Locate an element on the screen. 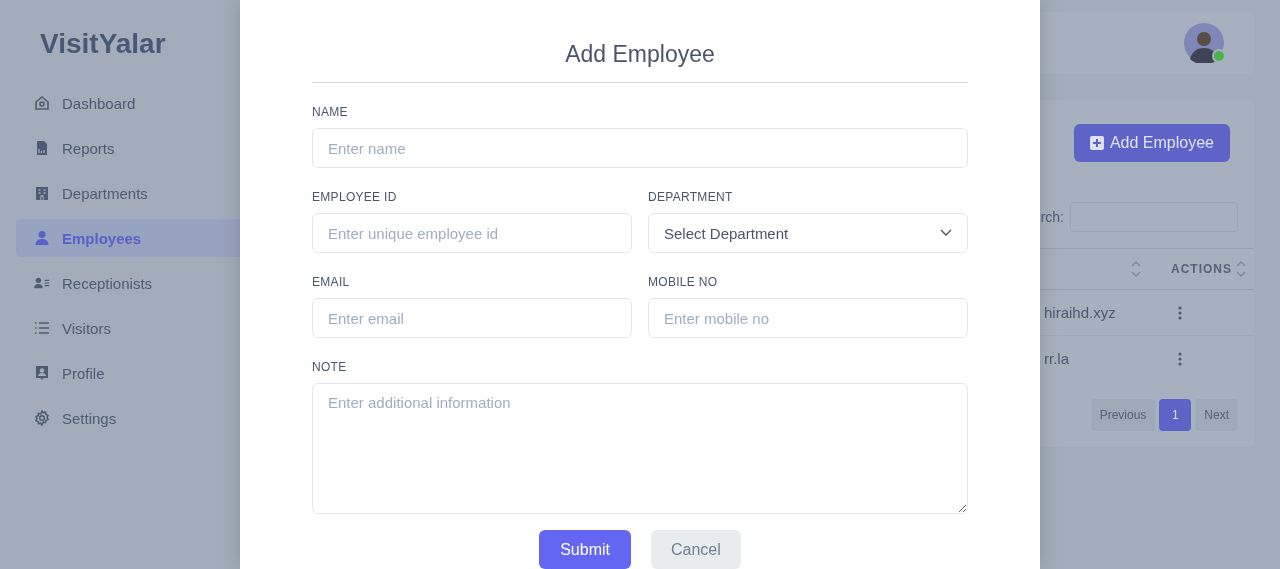  next-button: Next is located at coordinates (1216, 415).